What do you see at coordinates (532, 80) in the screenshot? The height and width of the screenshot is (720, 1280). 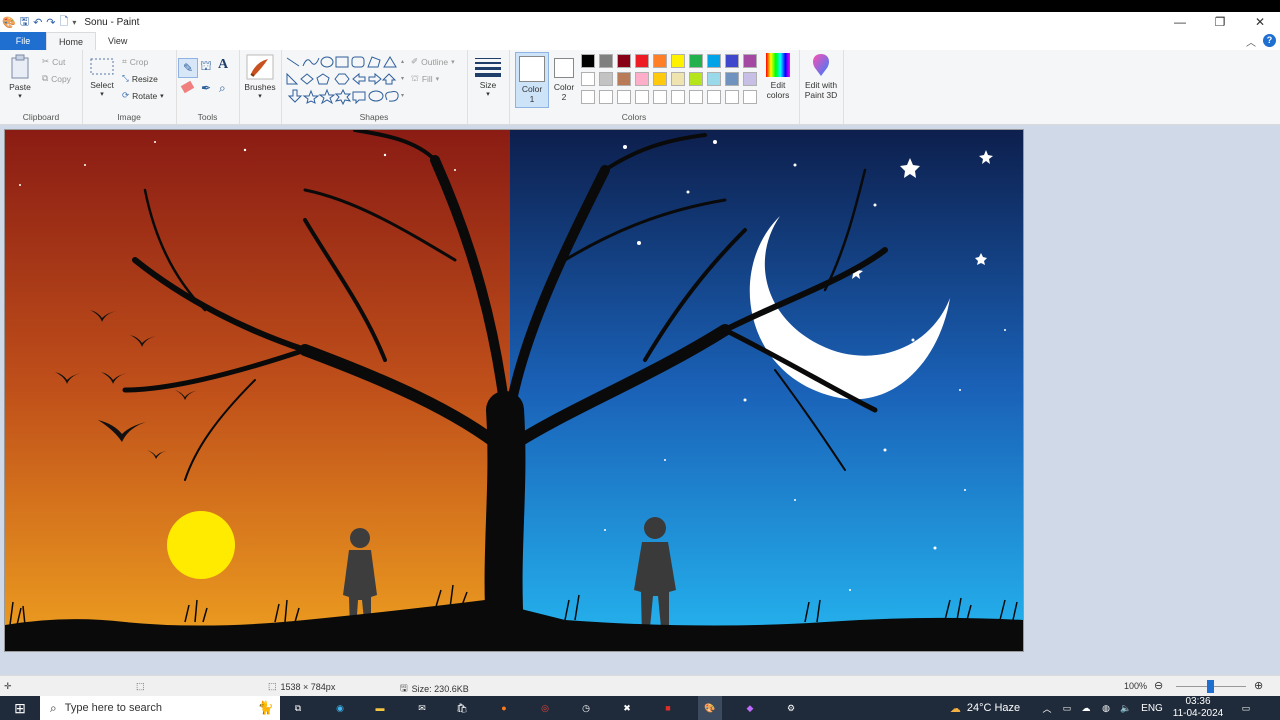 I see `color1-button: Color 1` at bounding box center [532, 80].